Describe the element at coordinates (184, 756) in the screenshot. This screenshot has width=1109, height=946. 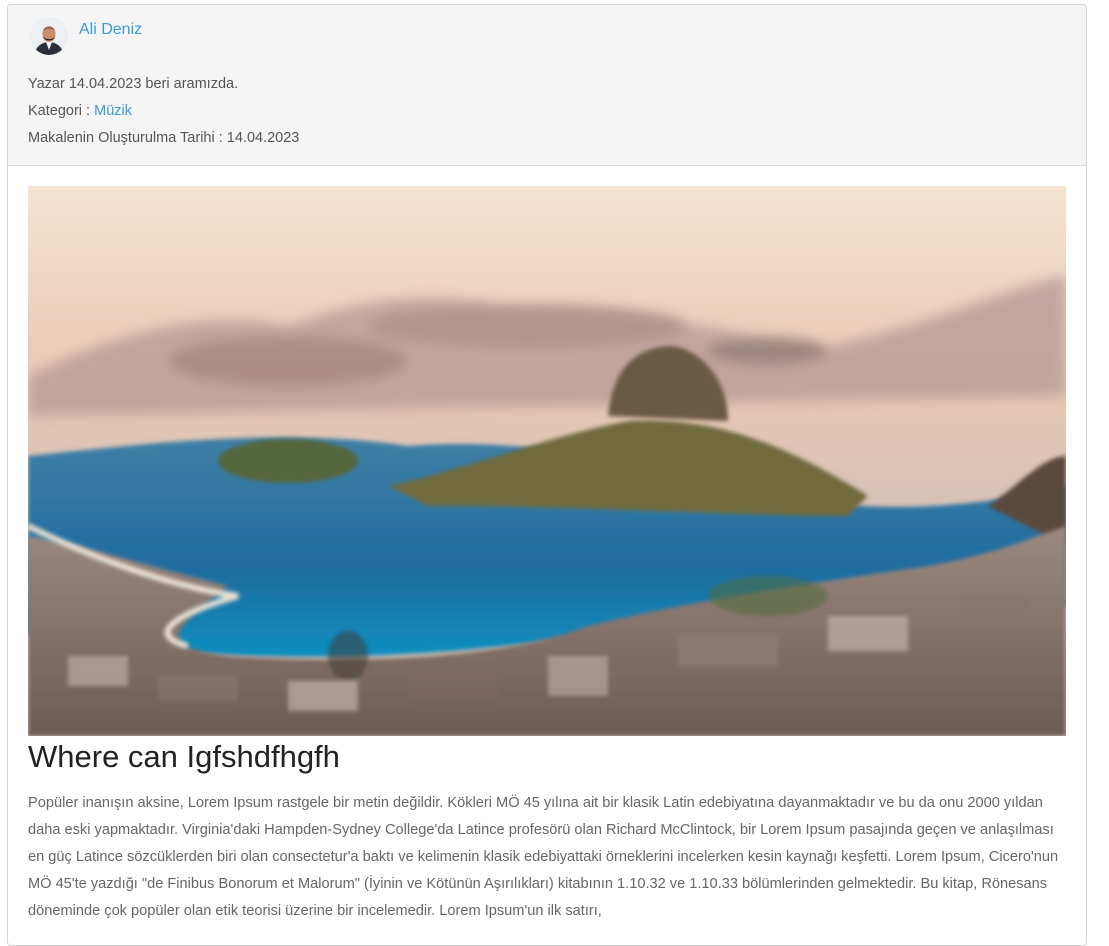
I see `article-title: Where can Igfshdfhgfh` at that location.